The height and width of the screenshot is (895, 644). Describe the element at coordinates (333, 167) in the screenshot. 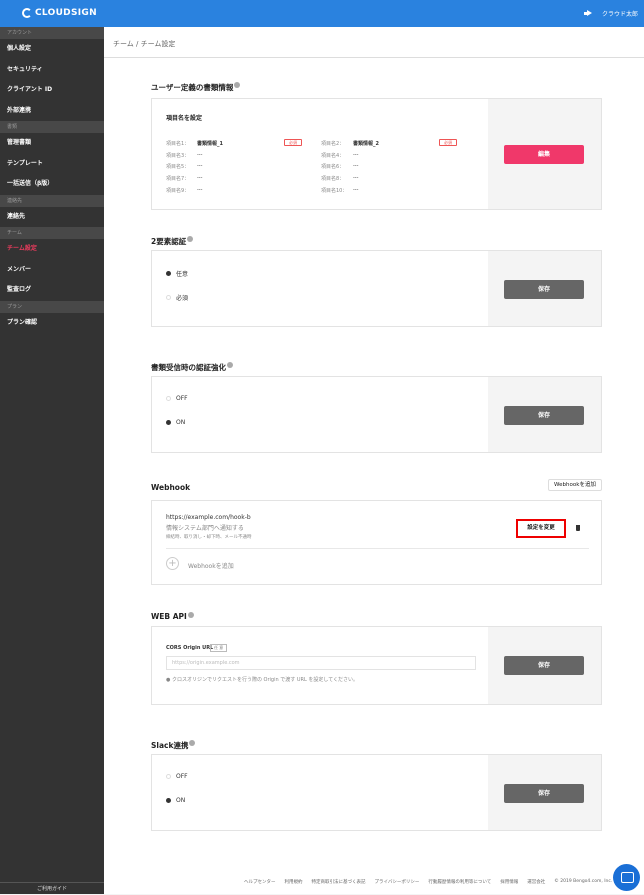

I see `field-label-6: 項目名6：` at that location.